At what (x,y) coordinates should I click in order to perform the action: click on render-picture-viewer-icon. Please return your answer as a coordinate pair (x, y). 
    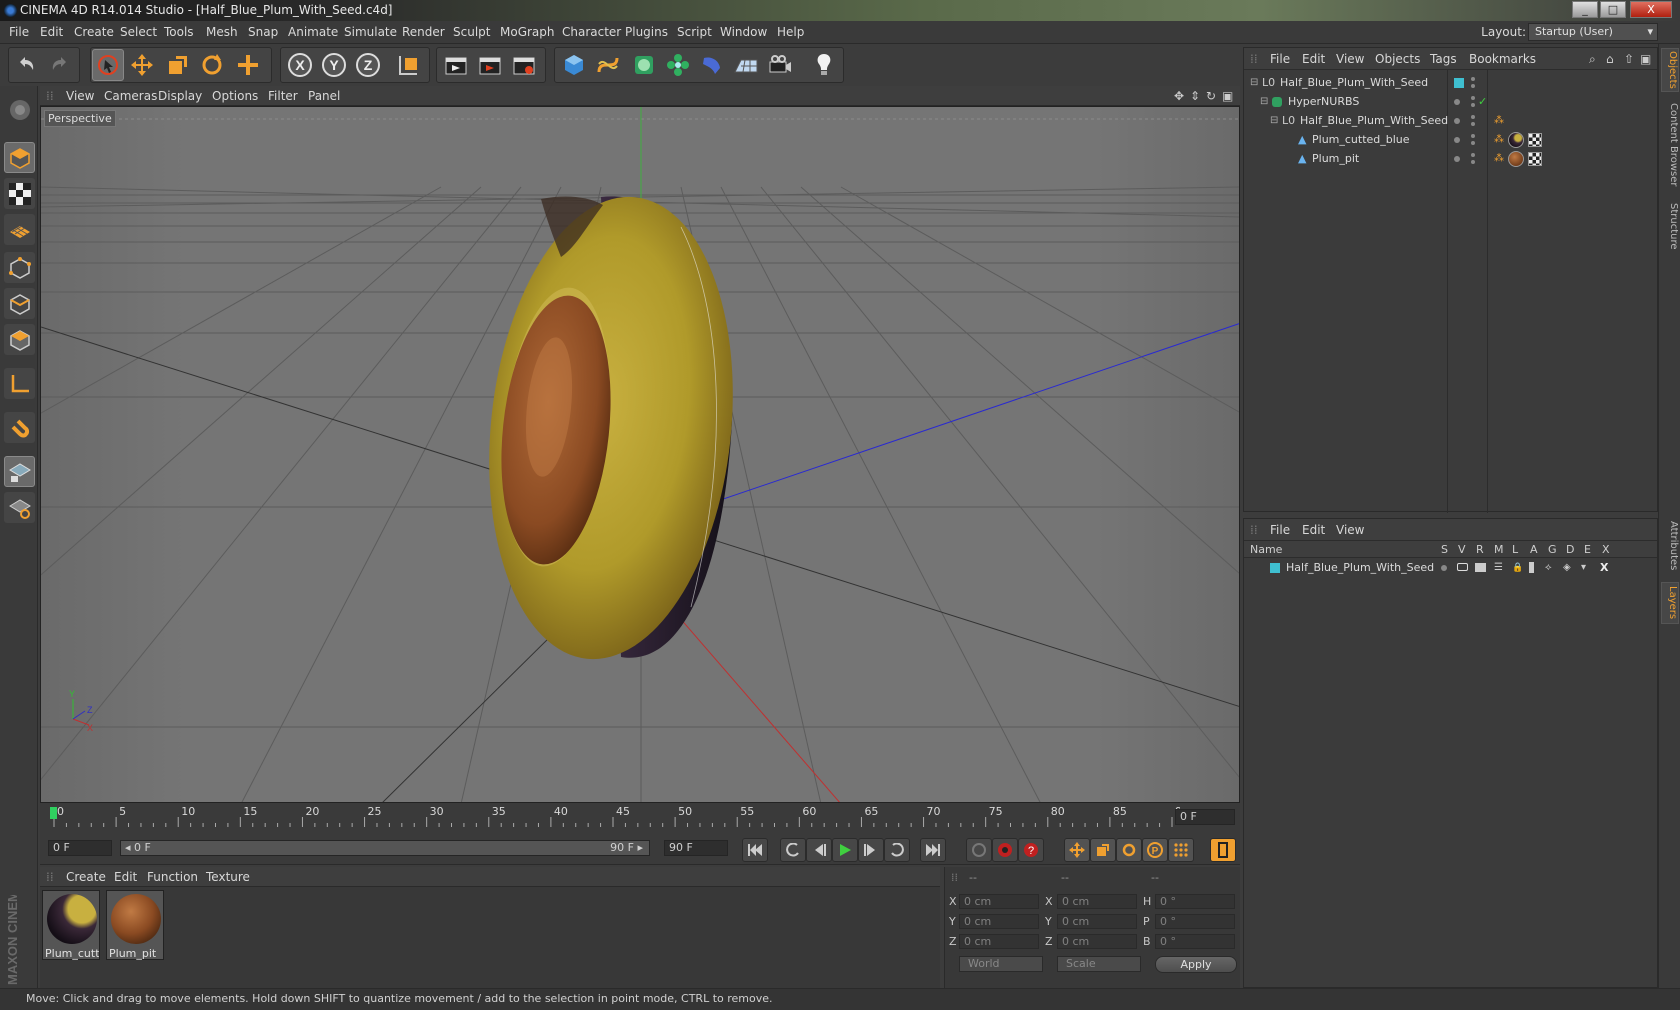
    Looking at the image, I should click on (490, 65).